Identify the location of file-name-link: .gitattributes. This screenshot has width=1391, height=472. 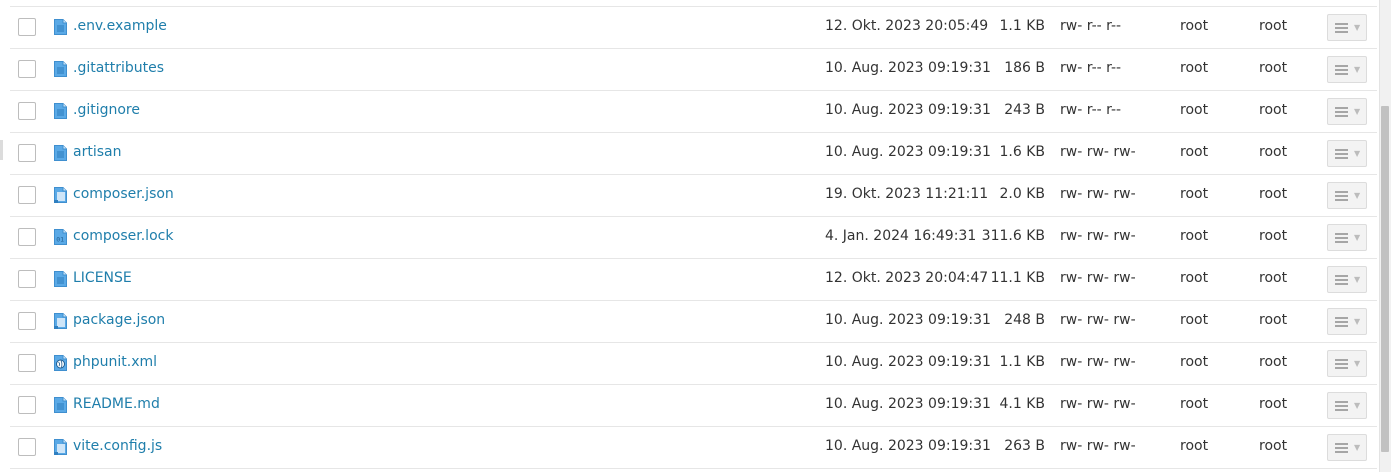
(118, 68).